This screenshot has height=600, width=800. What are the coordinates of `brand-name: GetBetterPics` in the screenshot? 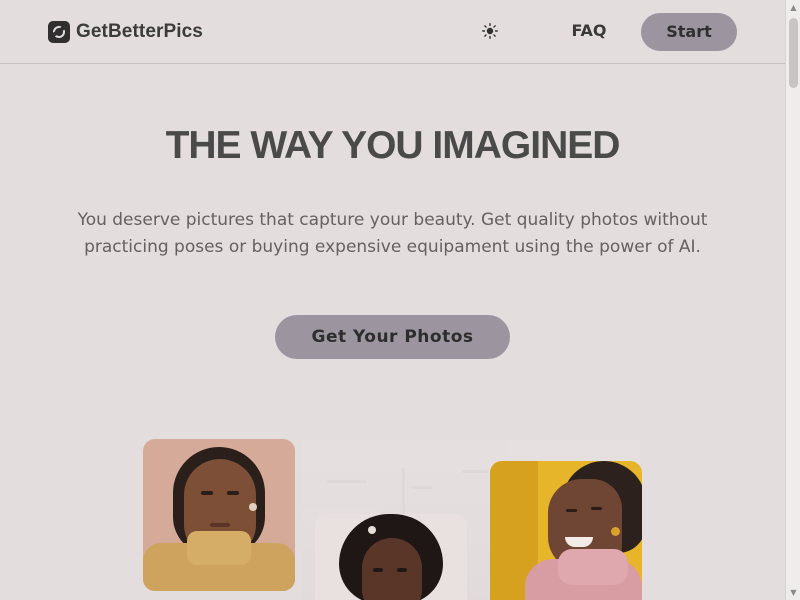 It's located at (139, 31).